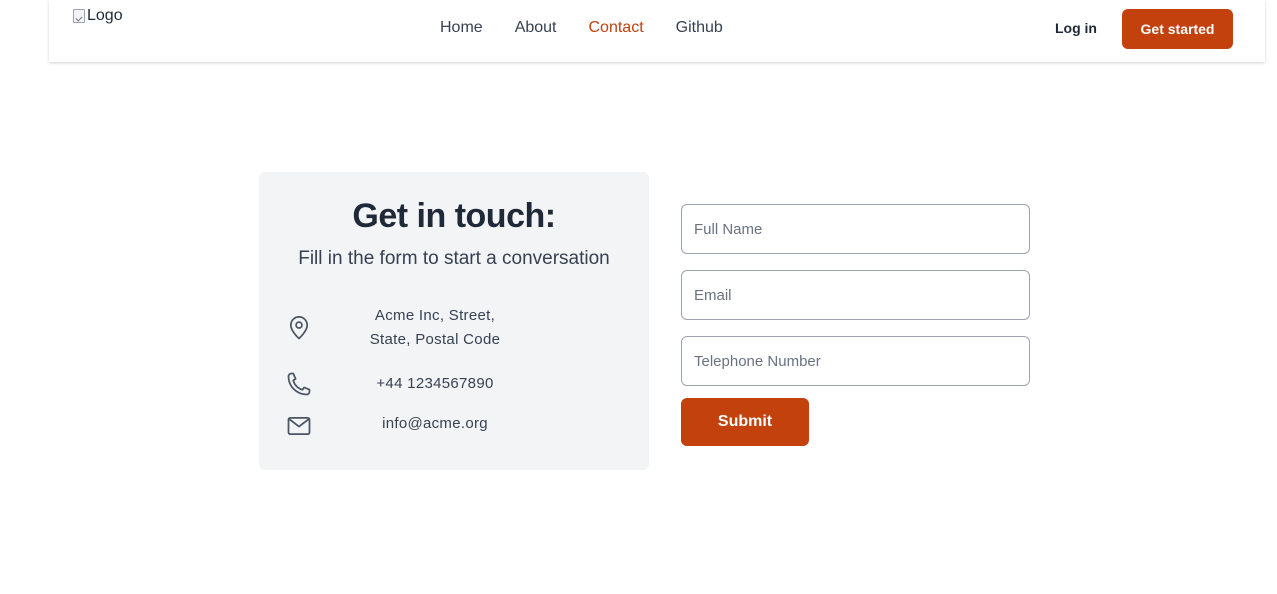 The height and width of the screenshot is (594, 1277). What do you see at coordinates (454, 258) in the screenshot?
I see `page-subtitle: Fill in the form to start a conversation` at bounding box center [454, 258].